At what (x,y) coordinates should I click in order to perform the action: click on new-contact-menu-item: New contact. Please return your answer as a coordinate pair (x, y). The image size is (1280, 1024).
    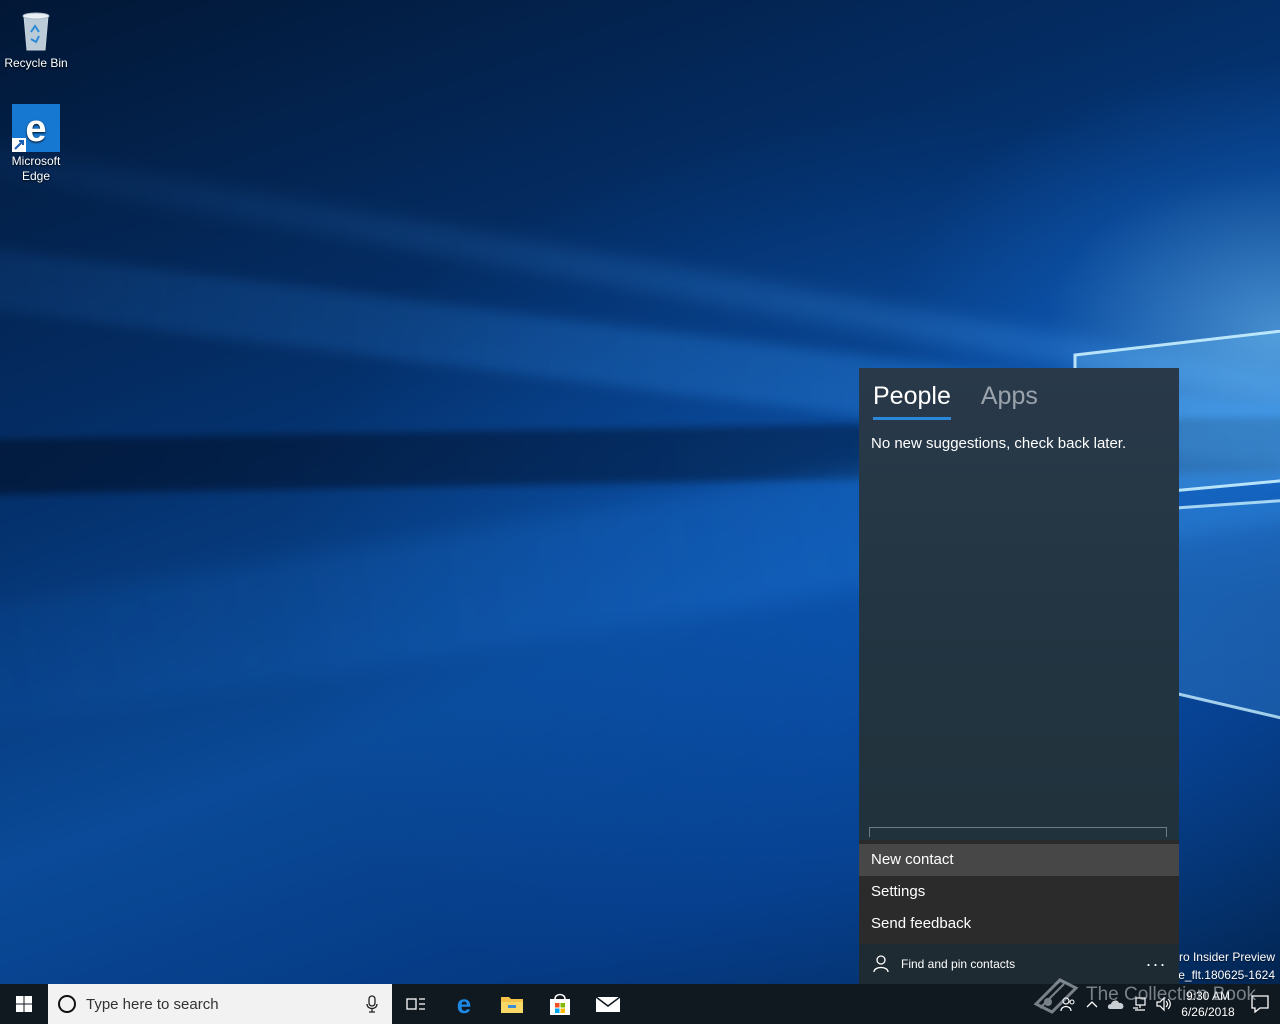
    Looking at the image, I should click on (1019, 860).